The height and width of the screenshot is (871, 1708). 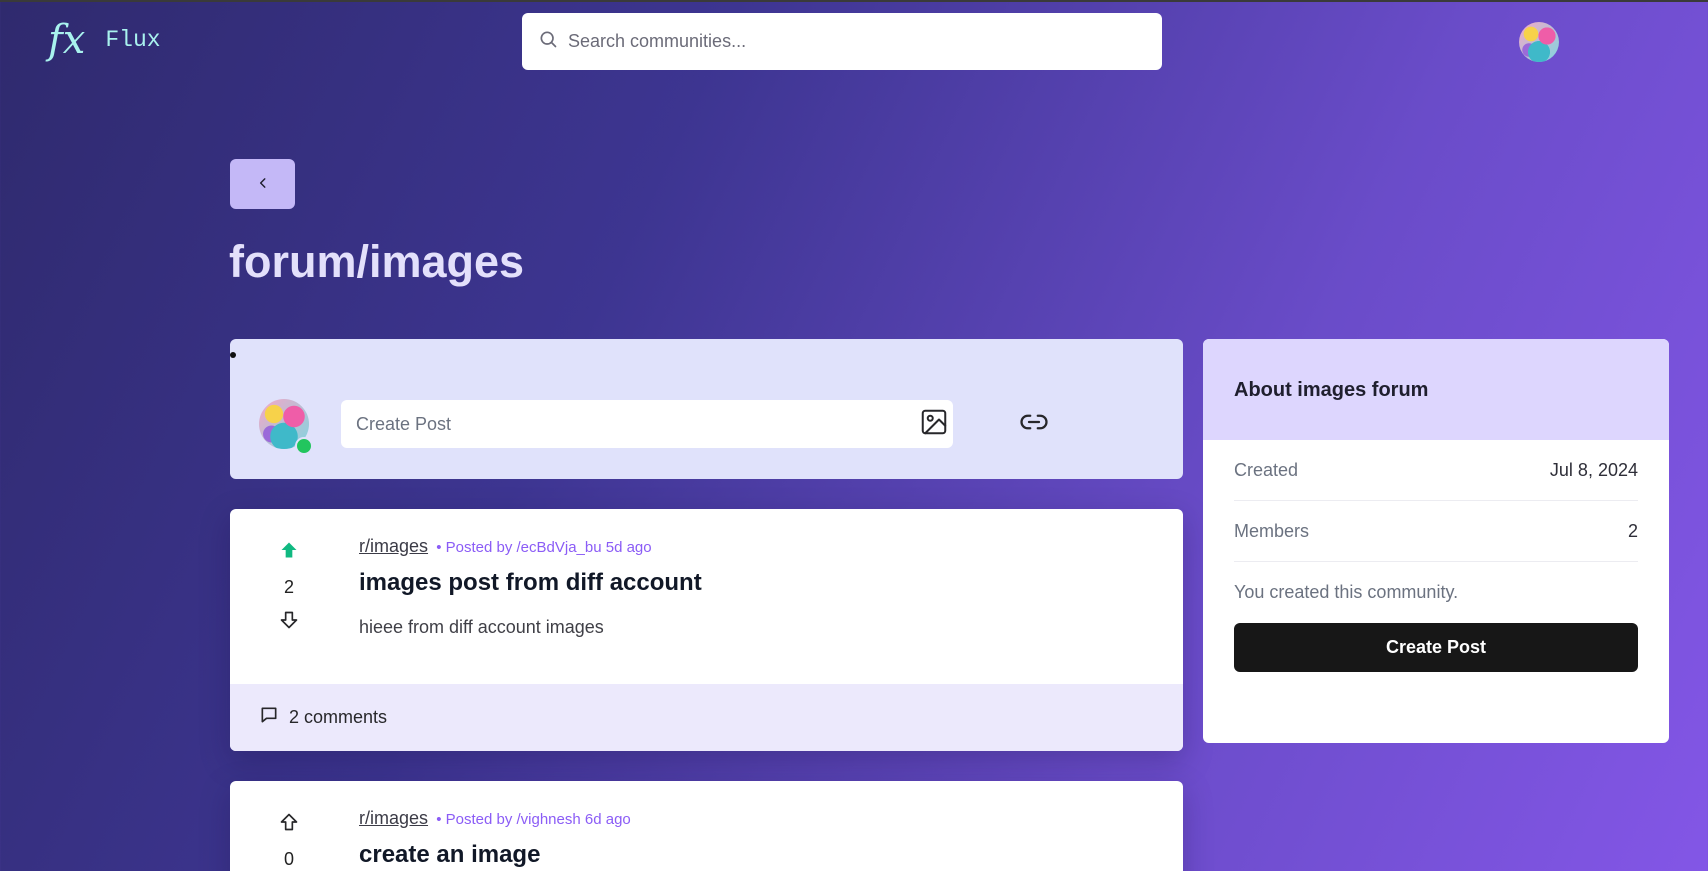 I want to click on vote-controls: 0, so click(x=289, y=841).